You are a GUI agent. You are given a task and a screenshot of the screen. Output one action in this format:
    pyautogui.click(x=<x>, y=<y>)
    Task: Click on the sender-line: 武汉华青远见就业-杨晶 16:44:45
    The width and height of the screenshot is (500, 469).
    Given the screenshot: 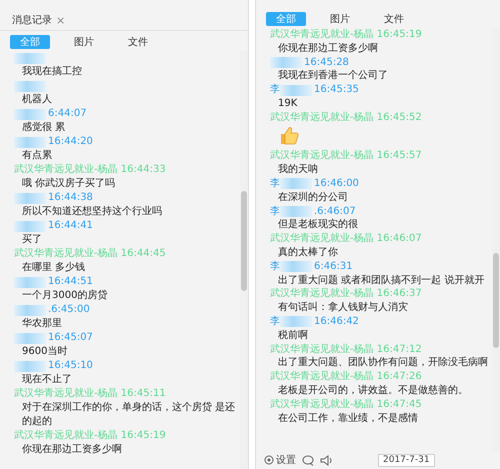 What is the action you would take?
    pyautogui.click(x=90, y=254)
    